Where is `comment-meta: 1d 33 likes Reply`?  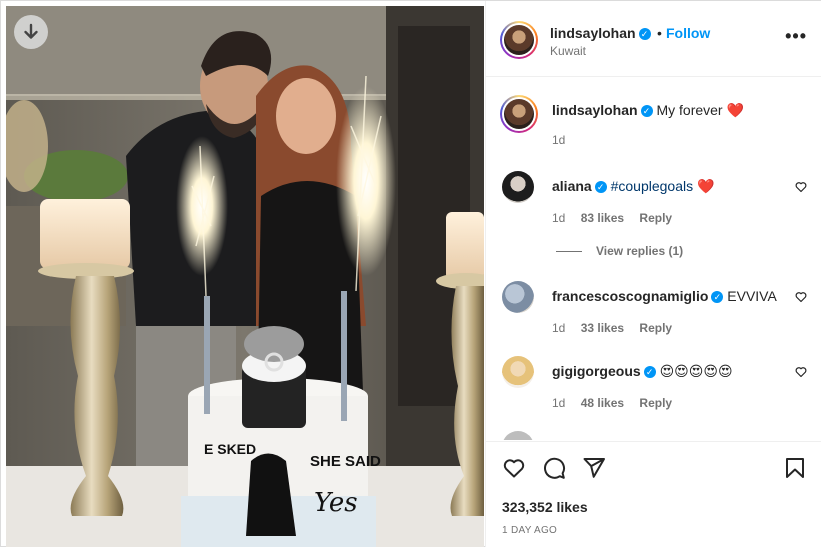
comment-meta: 1d 33 likes Reply is located at coordinates (618, 328).